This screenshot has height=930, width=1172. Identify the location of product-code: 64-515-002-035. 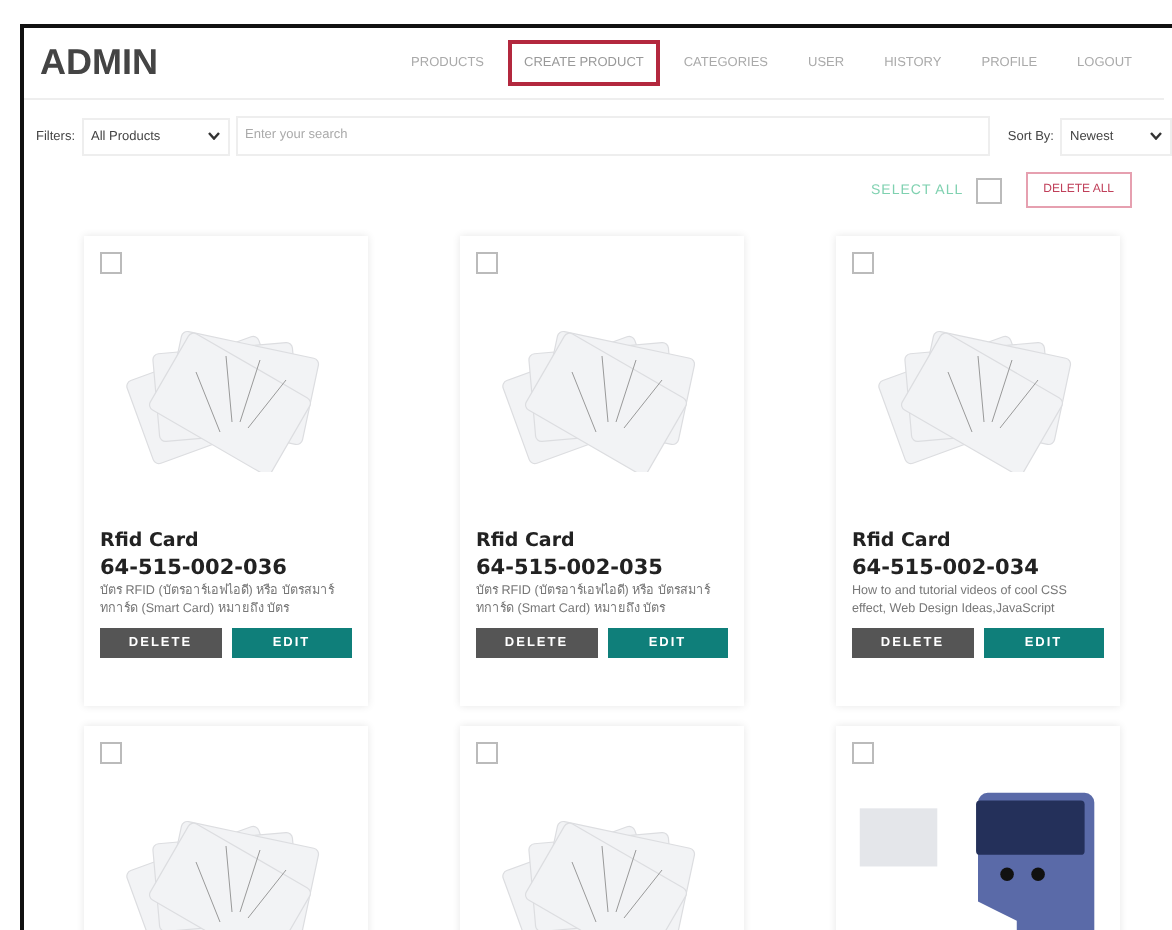
(570, 568).